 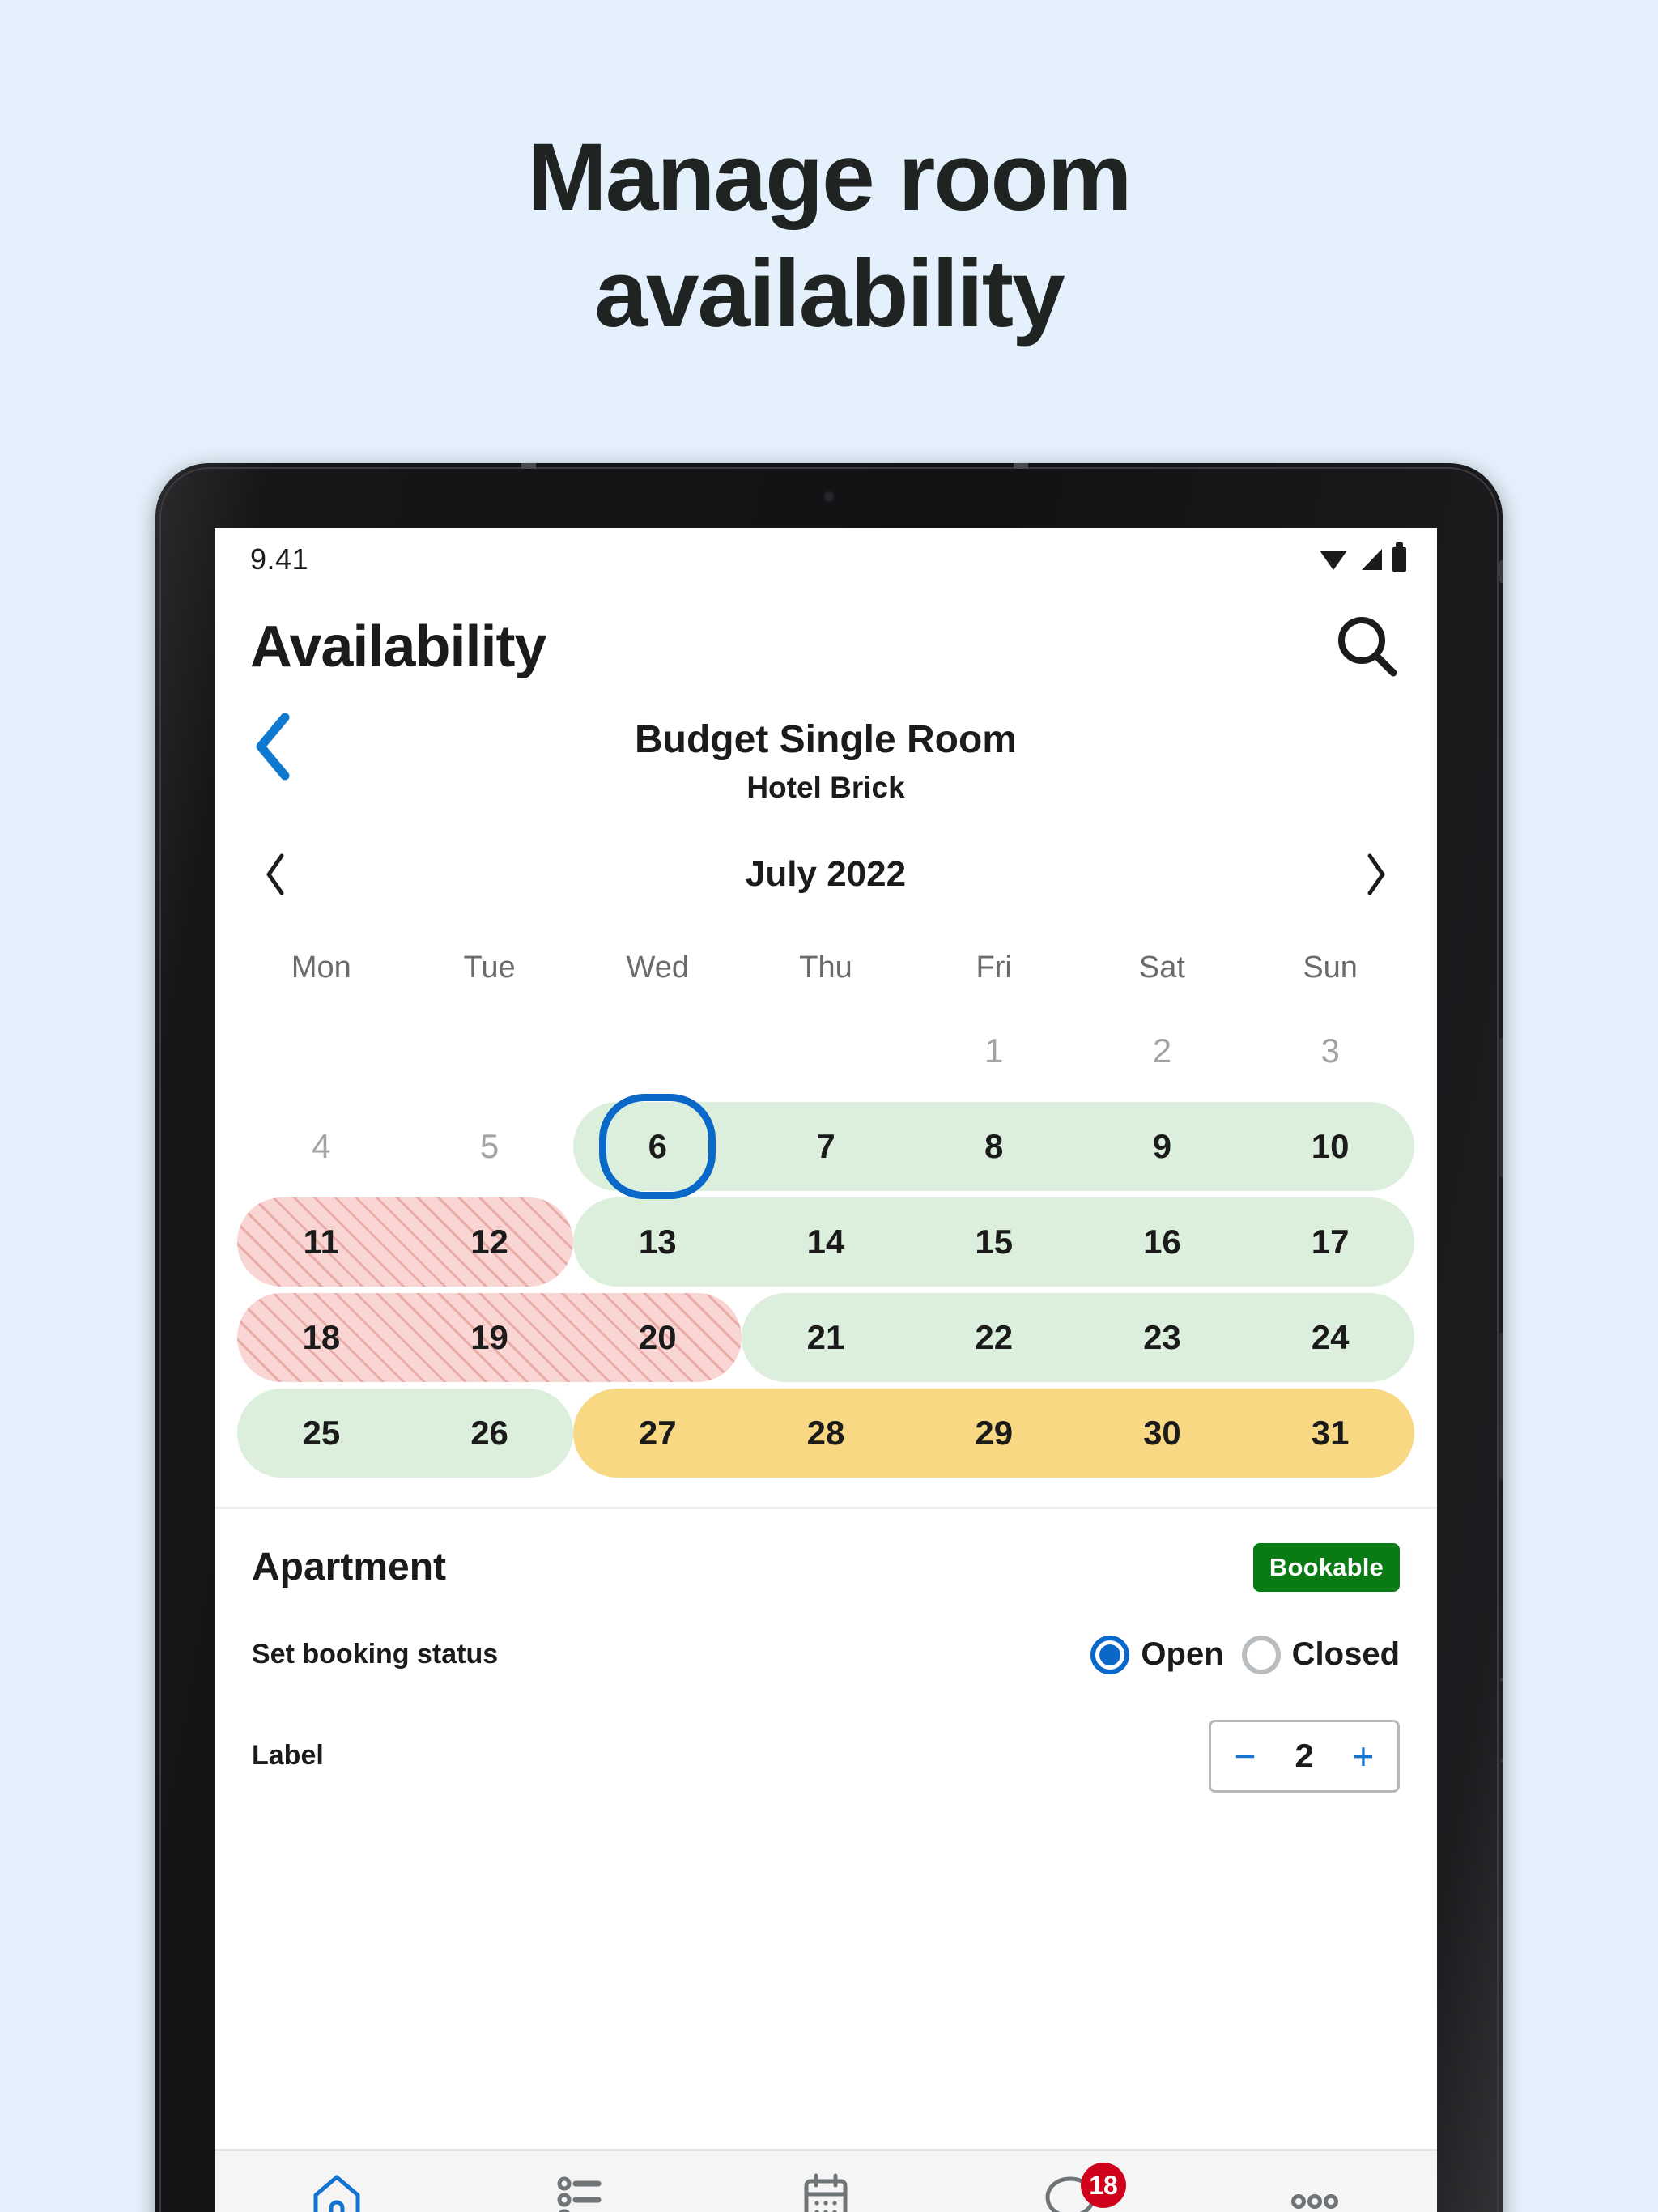 What do you see at coordinates (321, 1146) in the screenshot?
I see `calendar-day: 4` at bounding box center [321, 1146].